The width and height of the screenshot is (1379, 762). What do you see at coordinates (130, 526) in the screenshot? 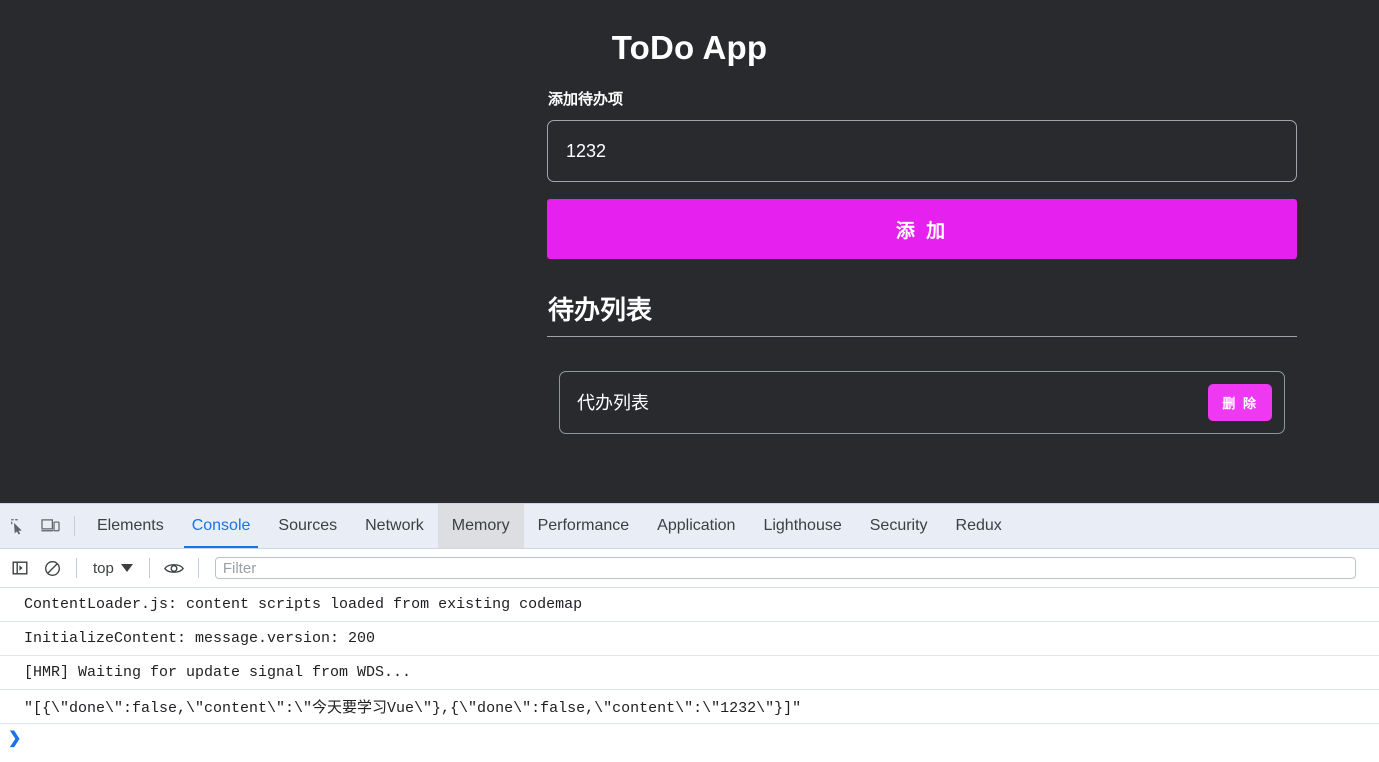
I see `tab-elements: Elements` at bounding box center [130, 526].